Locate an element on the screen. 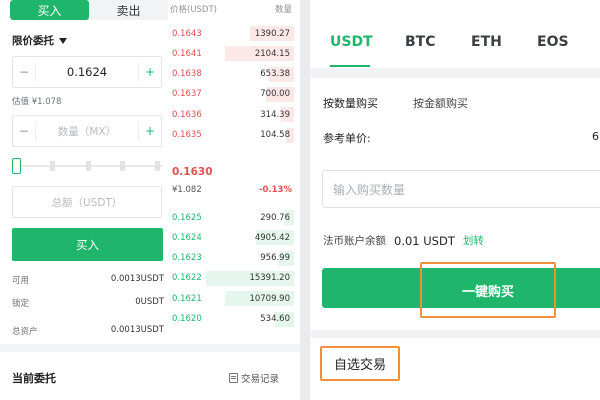 This screenshot has height=400, width=600. balance-value: 0USDT is located at coordinates (149, 302).